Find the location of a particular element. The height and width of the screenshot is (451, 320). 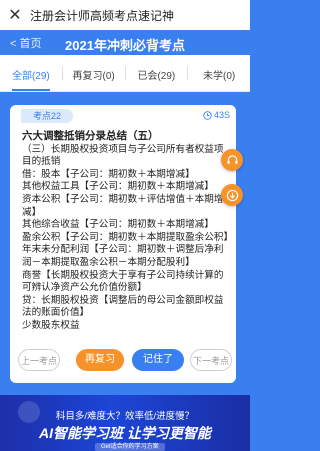

headset-icon is located at coordinates (232, 159).